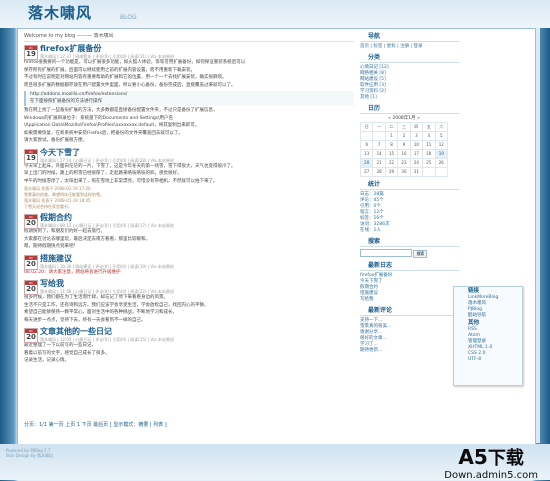 The width and height of the screenshot is (550, 481). I want to click on comment-text: 下雪天适合待在家里看书。, so click(48, 206).